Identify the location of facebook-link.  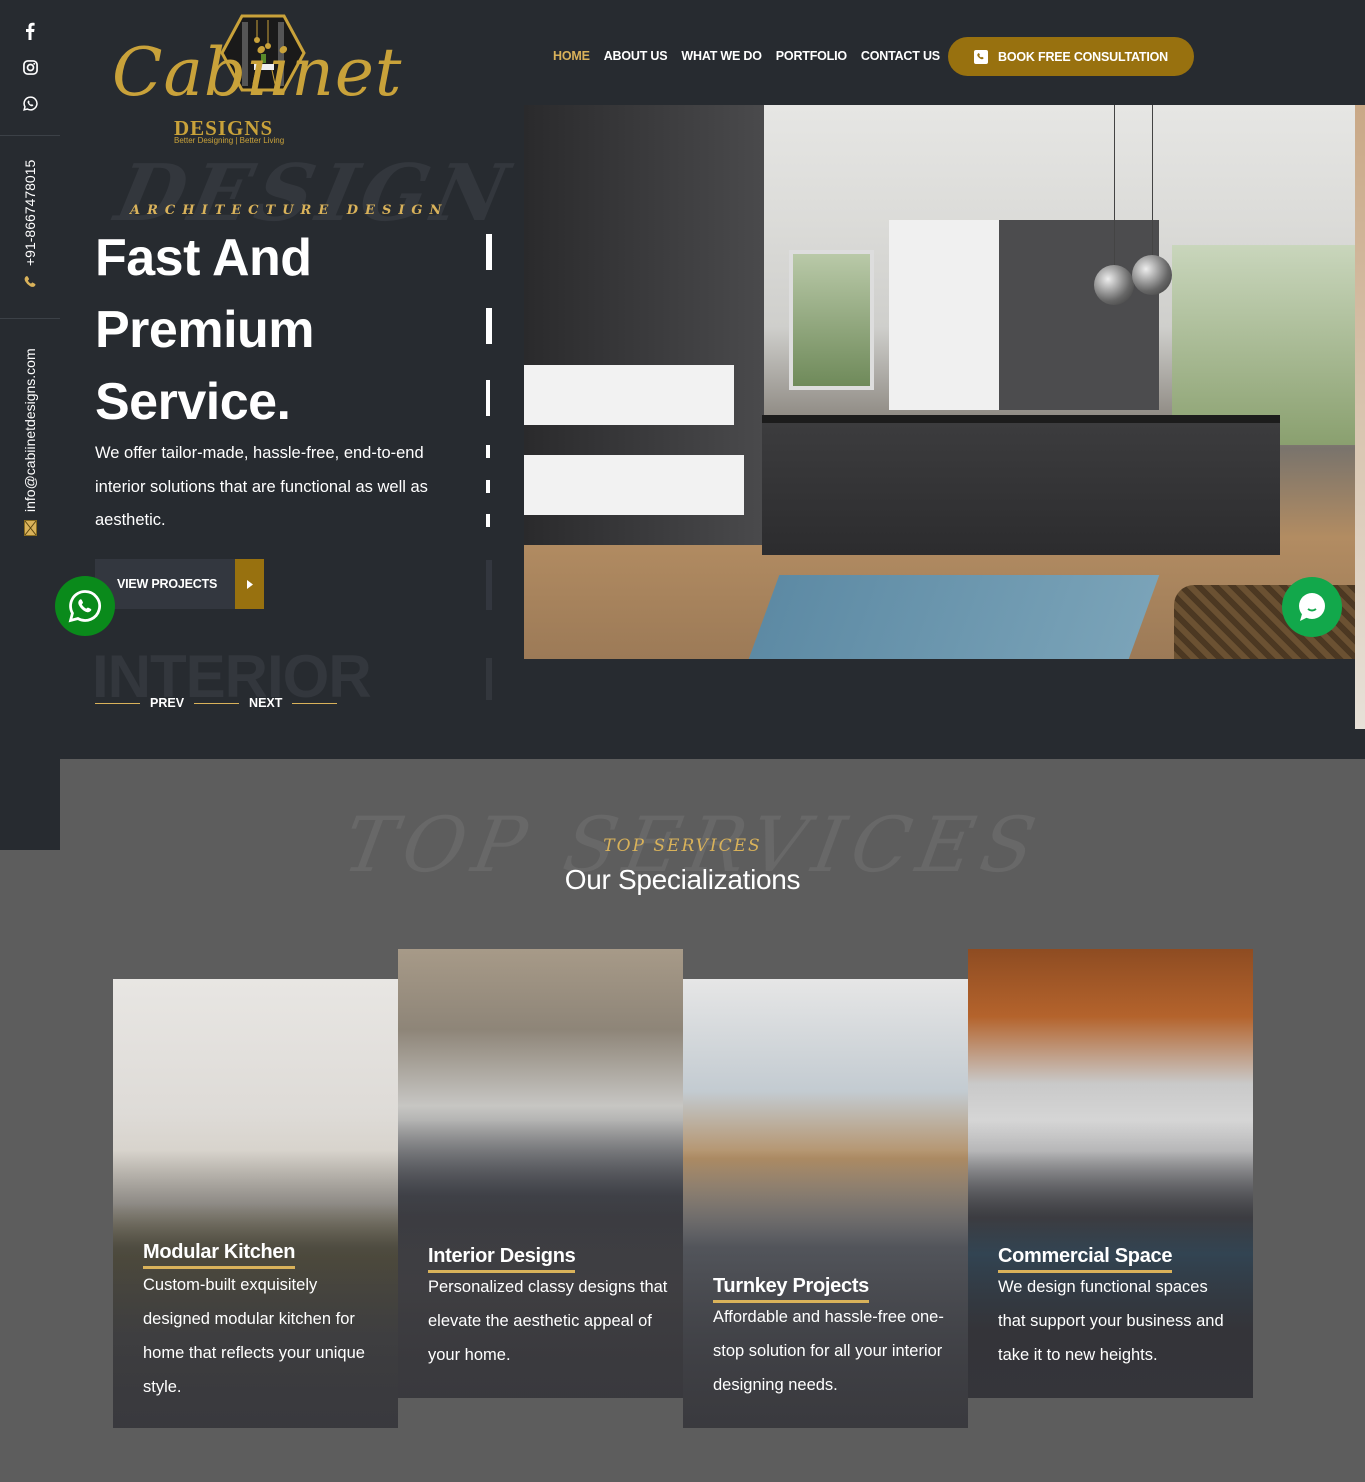
(30, 31).